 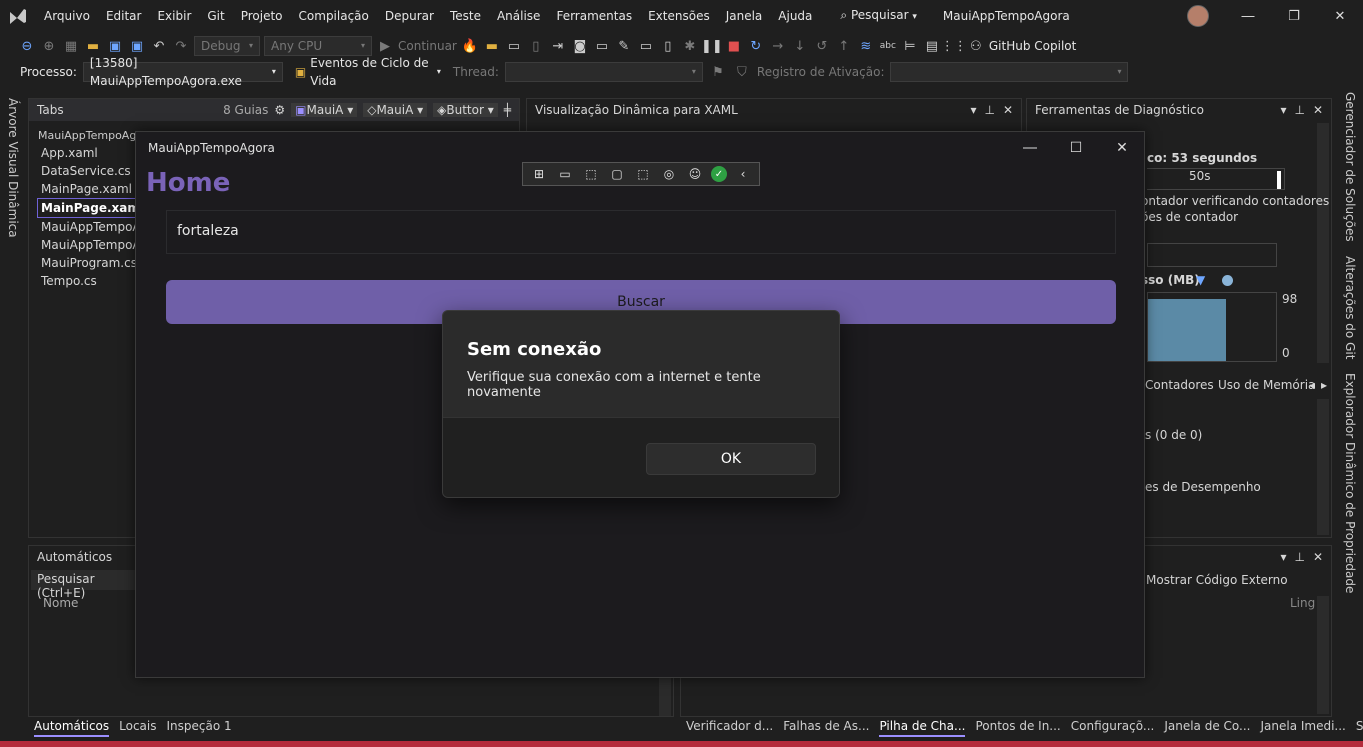 What do you see at coordinates (558, 46) in the screenshot?
I see `step-icon: ⇥` at bounding box center [558, 46].